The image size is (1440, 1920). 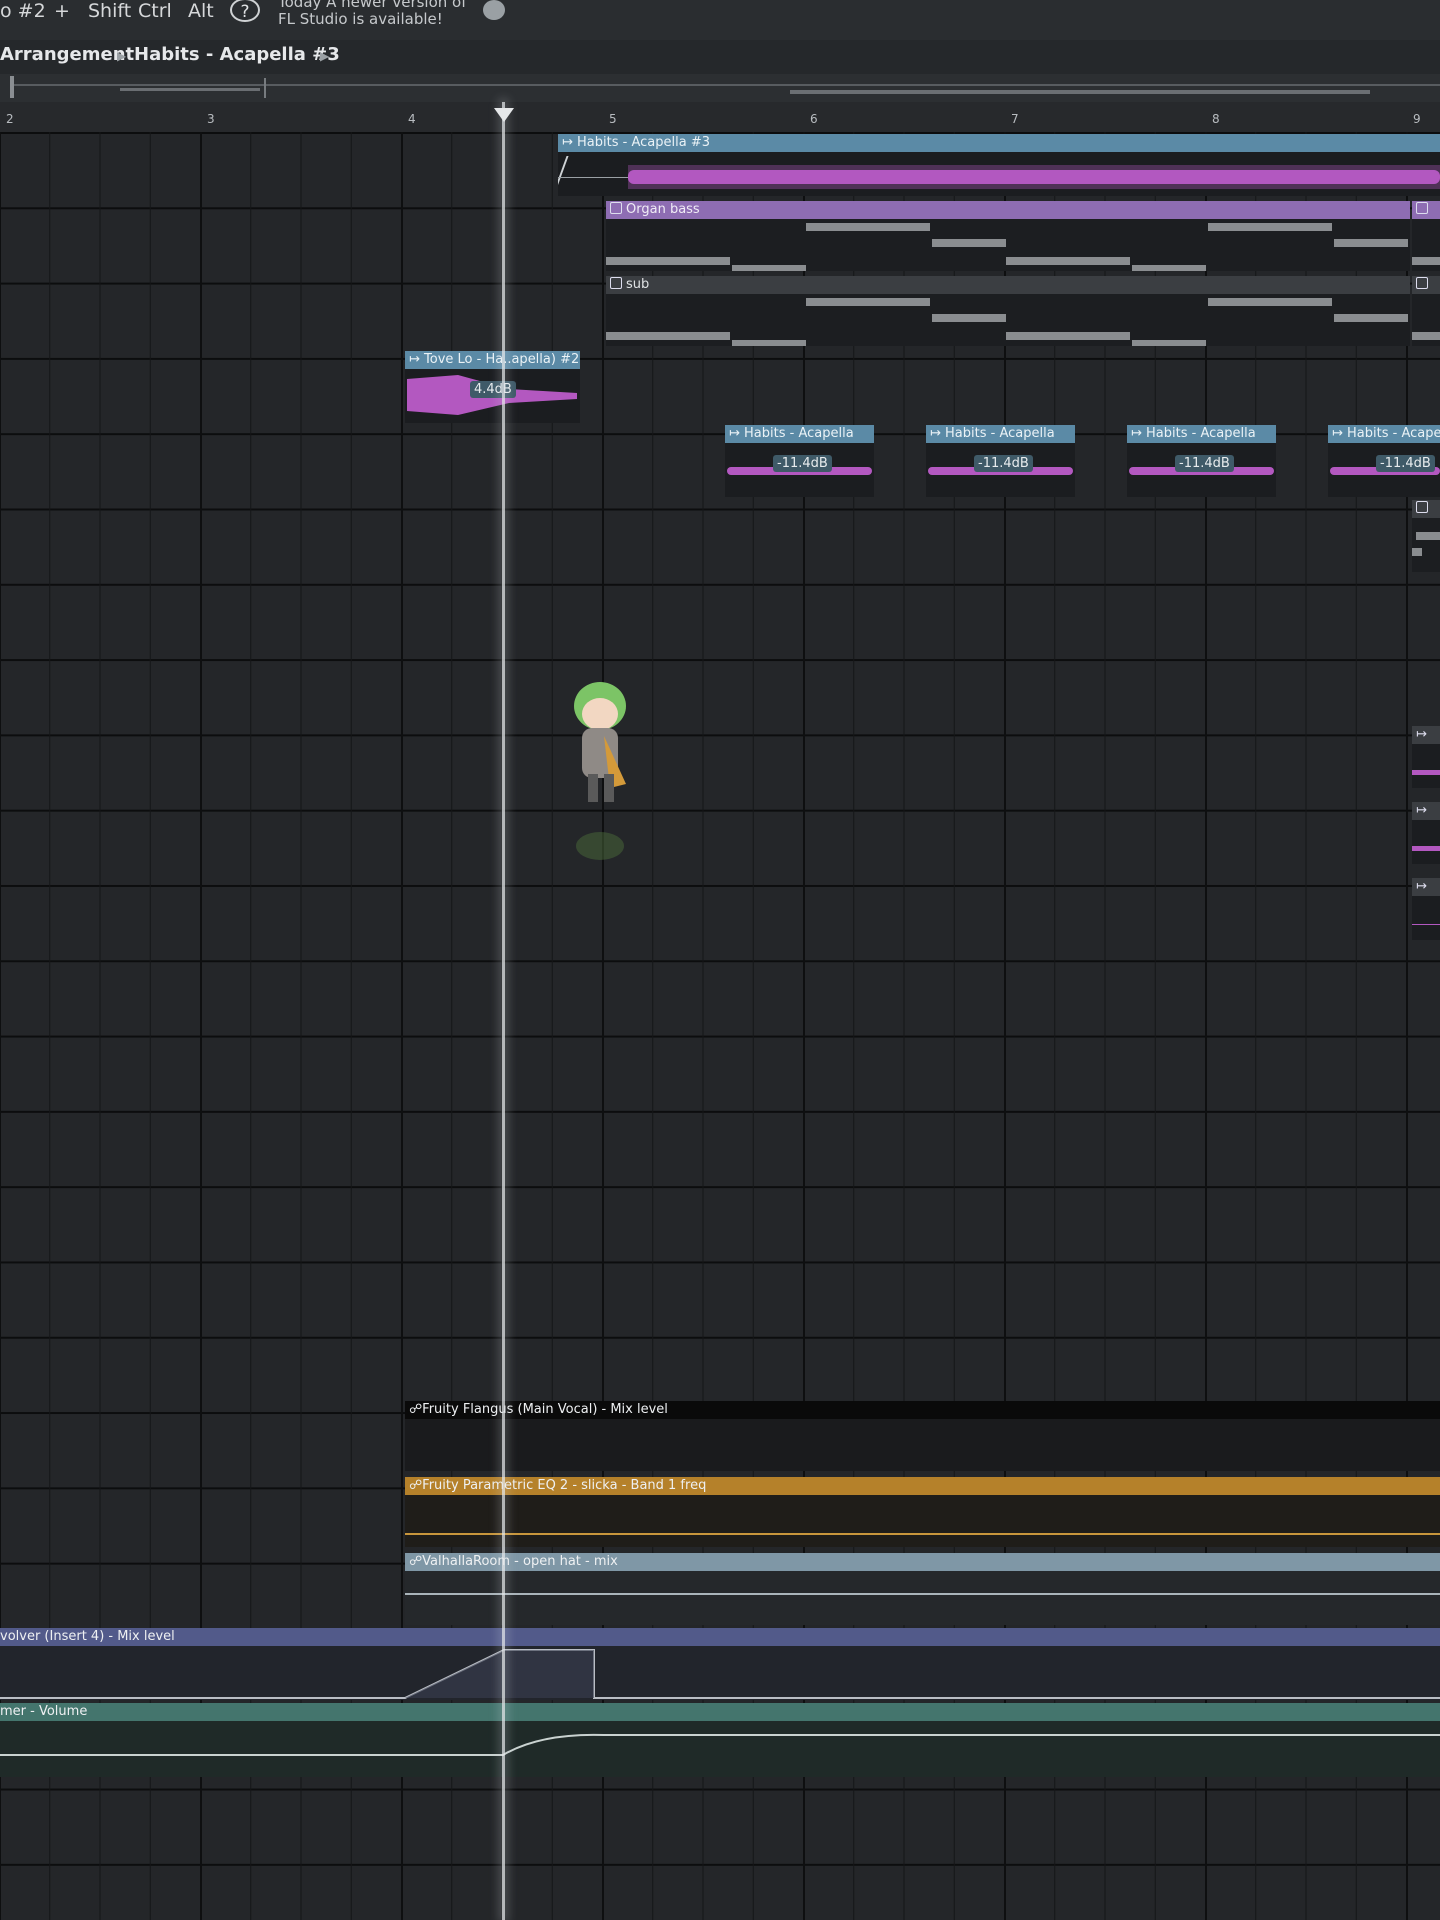 What do you see at coordinates (10, 119) in the screenshot?
I see `bar-number: 2` at bounding box center [10, 119].